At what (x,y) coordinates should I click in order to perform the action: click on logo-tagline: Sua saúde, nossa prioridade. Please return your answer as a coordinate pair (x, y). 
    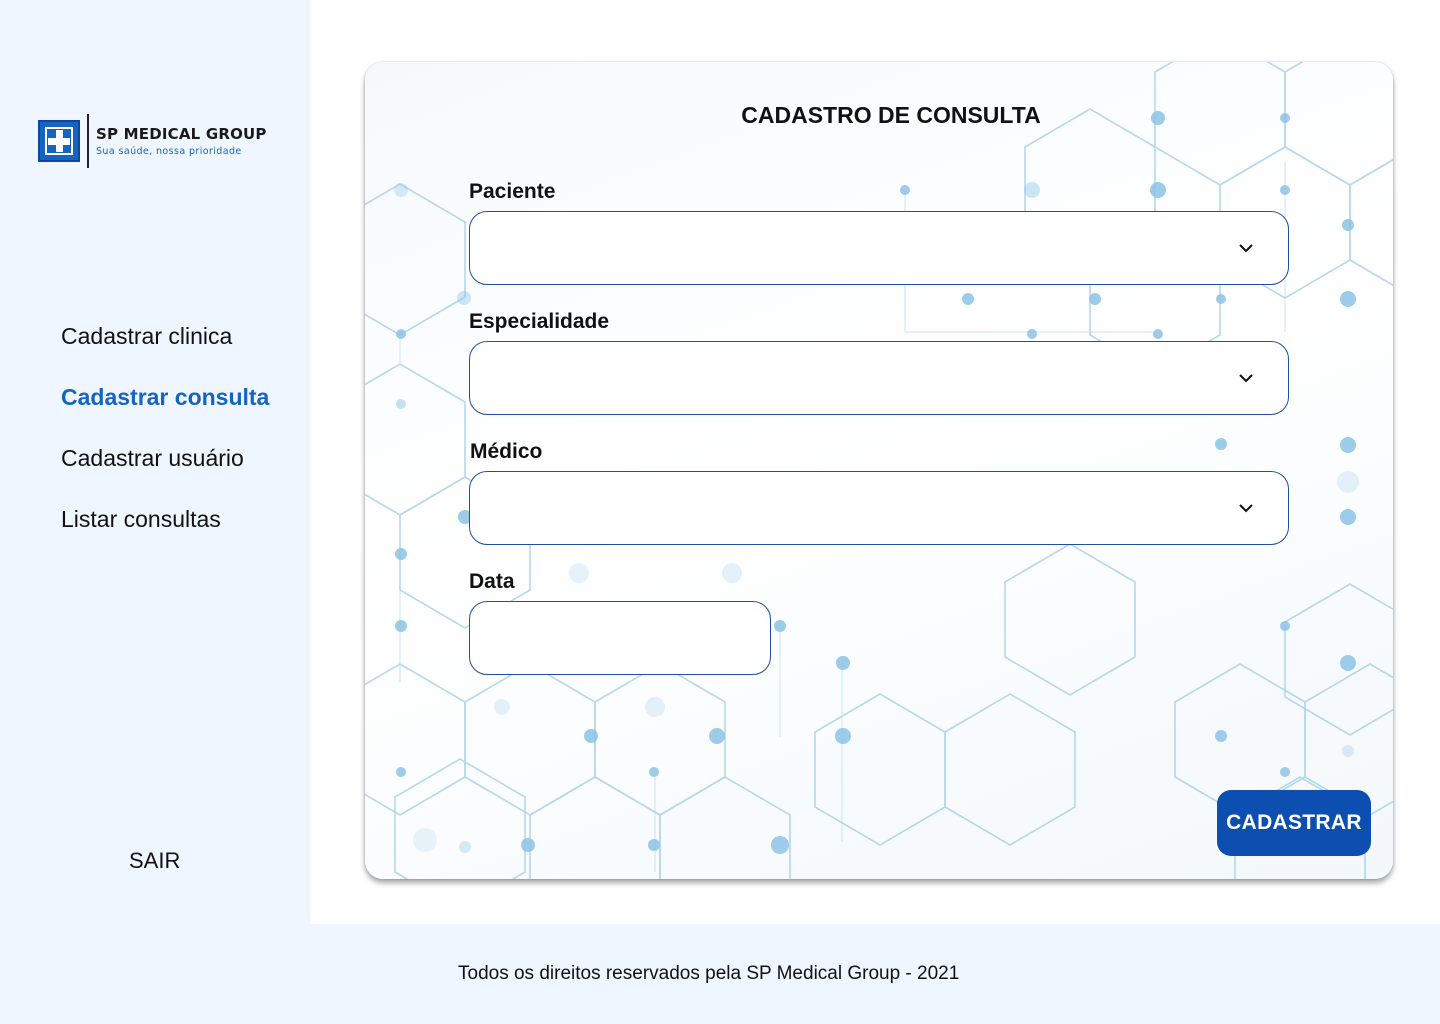
    Looking at the image, I should click on (169, 151).